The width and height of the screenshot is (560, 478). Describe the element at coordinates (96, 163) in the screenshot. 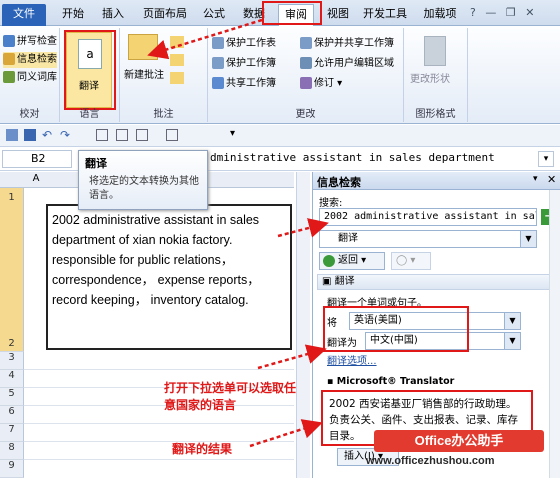

I see `tooltip-title: 翻译` at that location.